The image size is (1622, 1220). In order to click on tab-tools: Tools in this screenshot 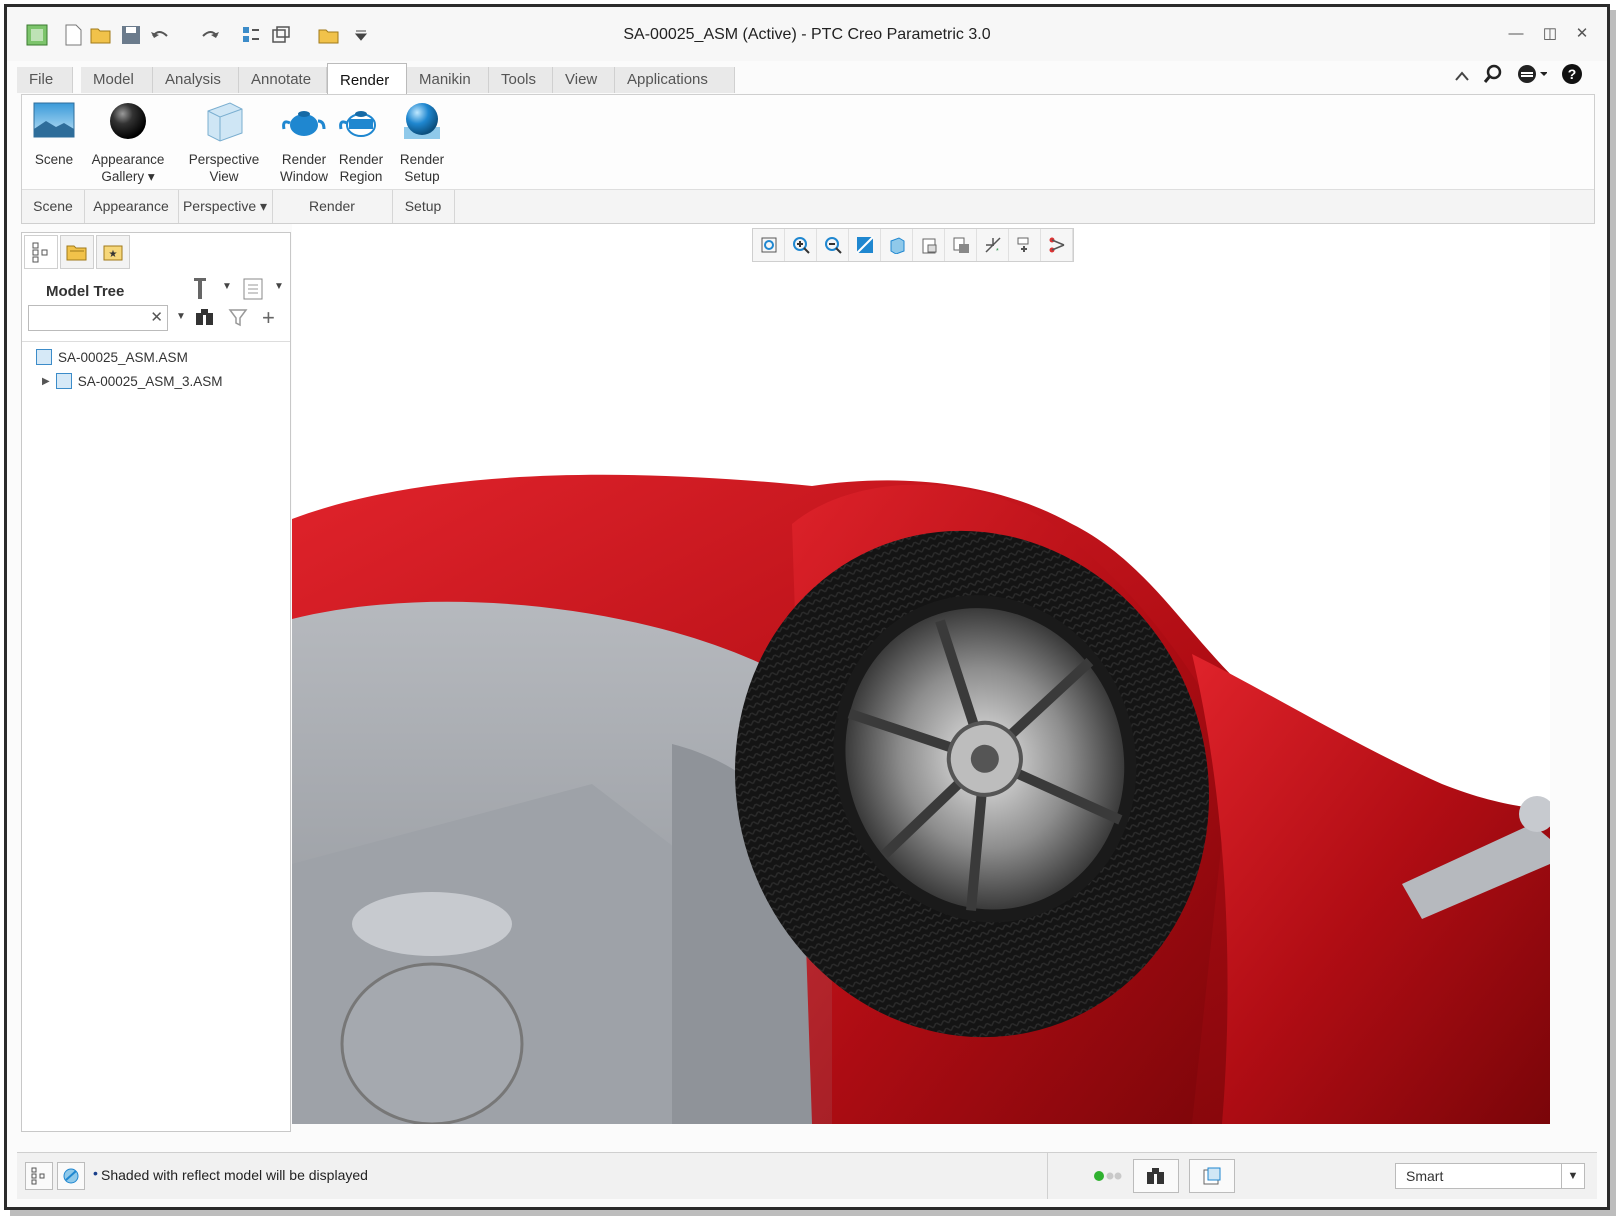, I will do `click(521, 80)`.